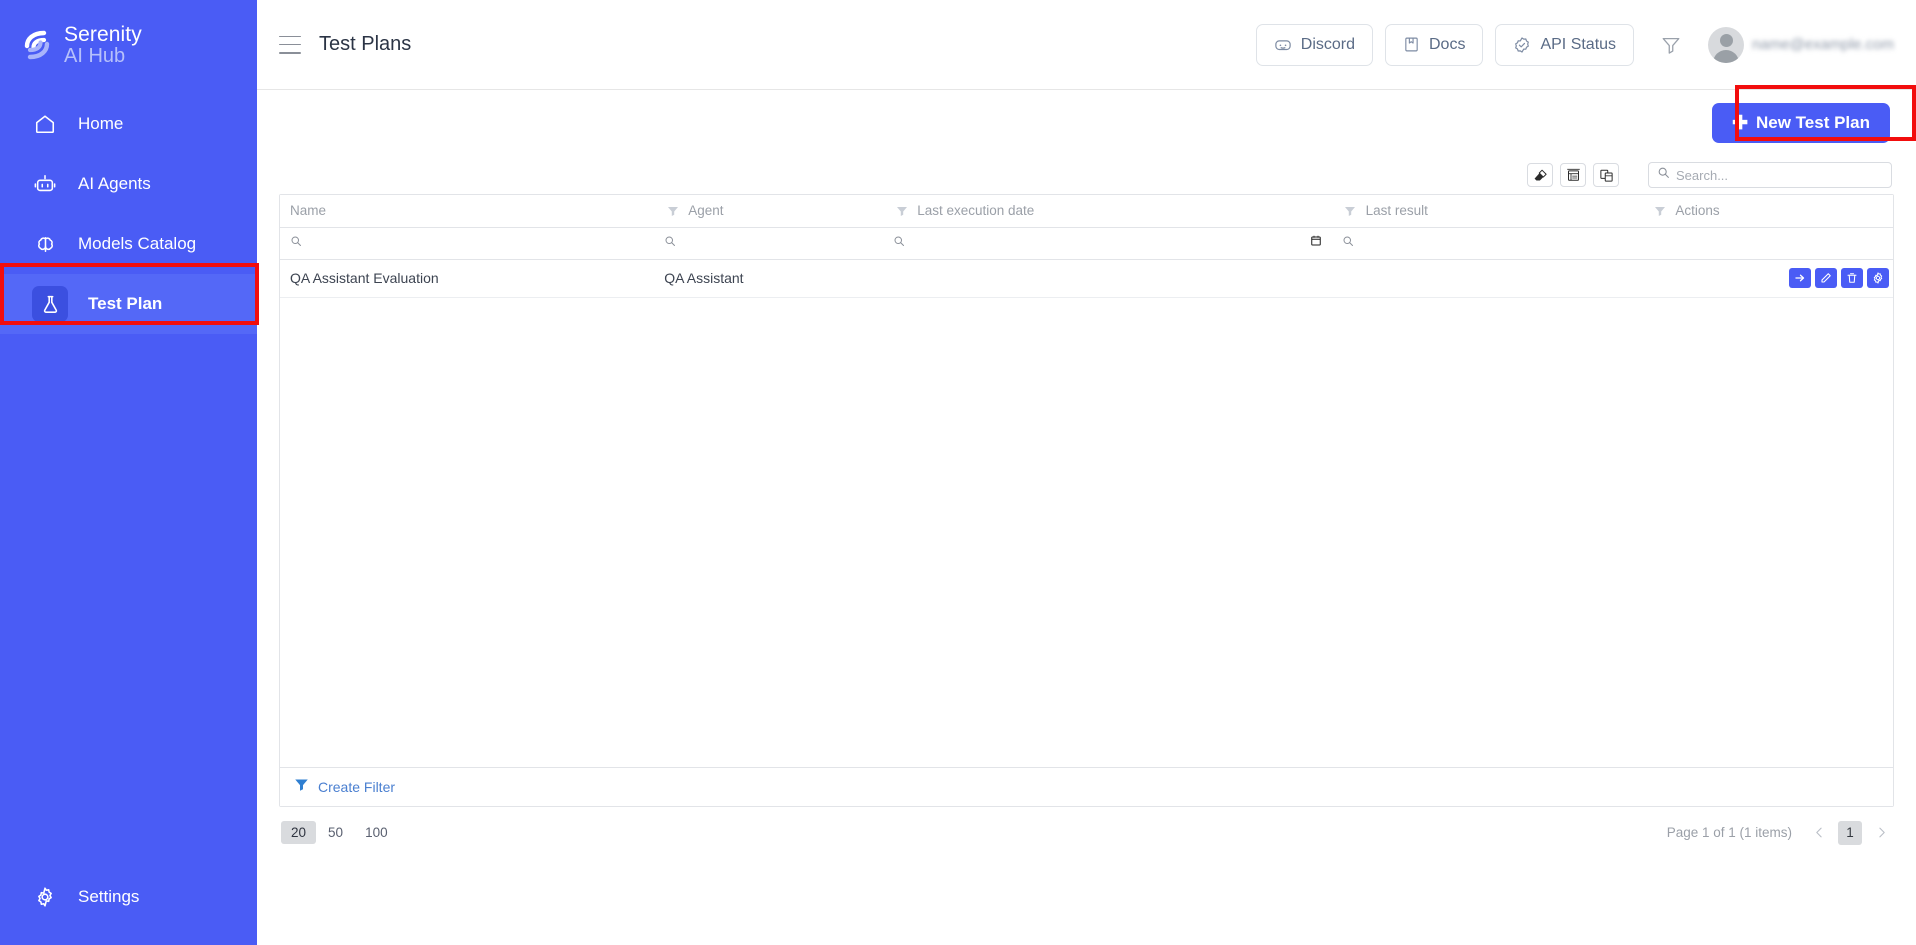  Describe the element at coordinates (1826, 278) in the screenshot. I see `edit-test-plan-button` at that location.